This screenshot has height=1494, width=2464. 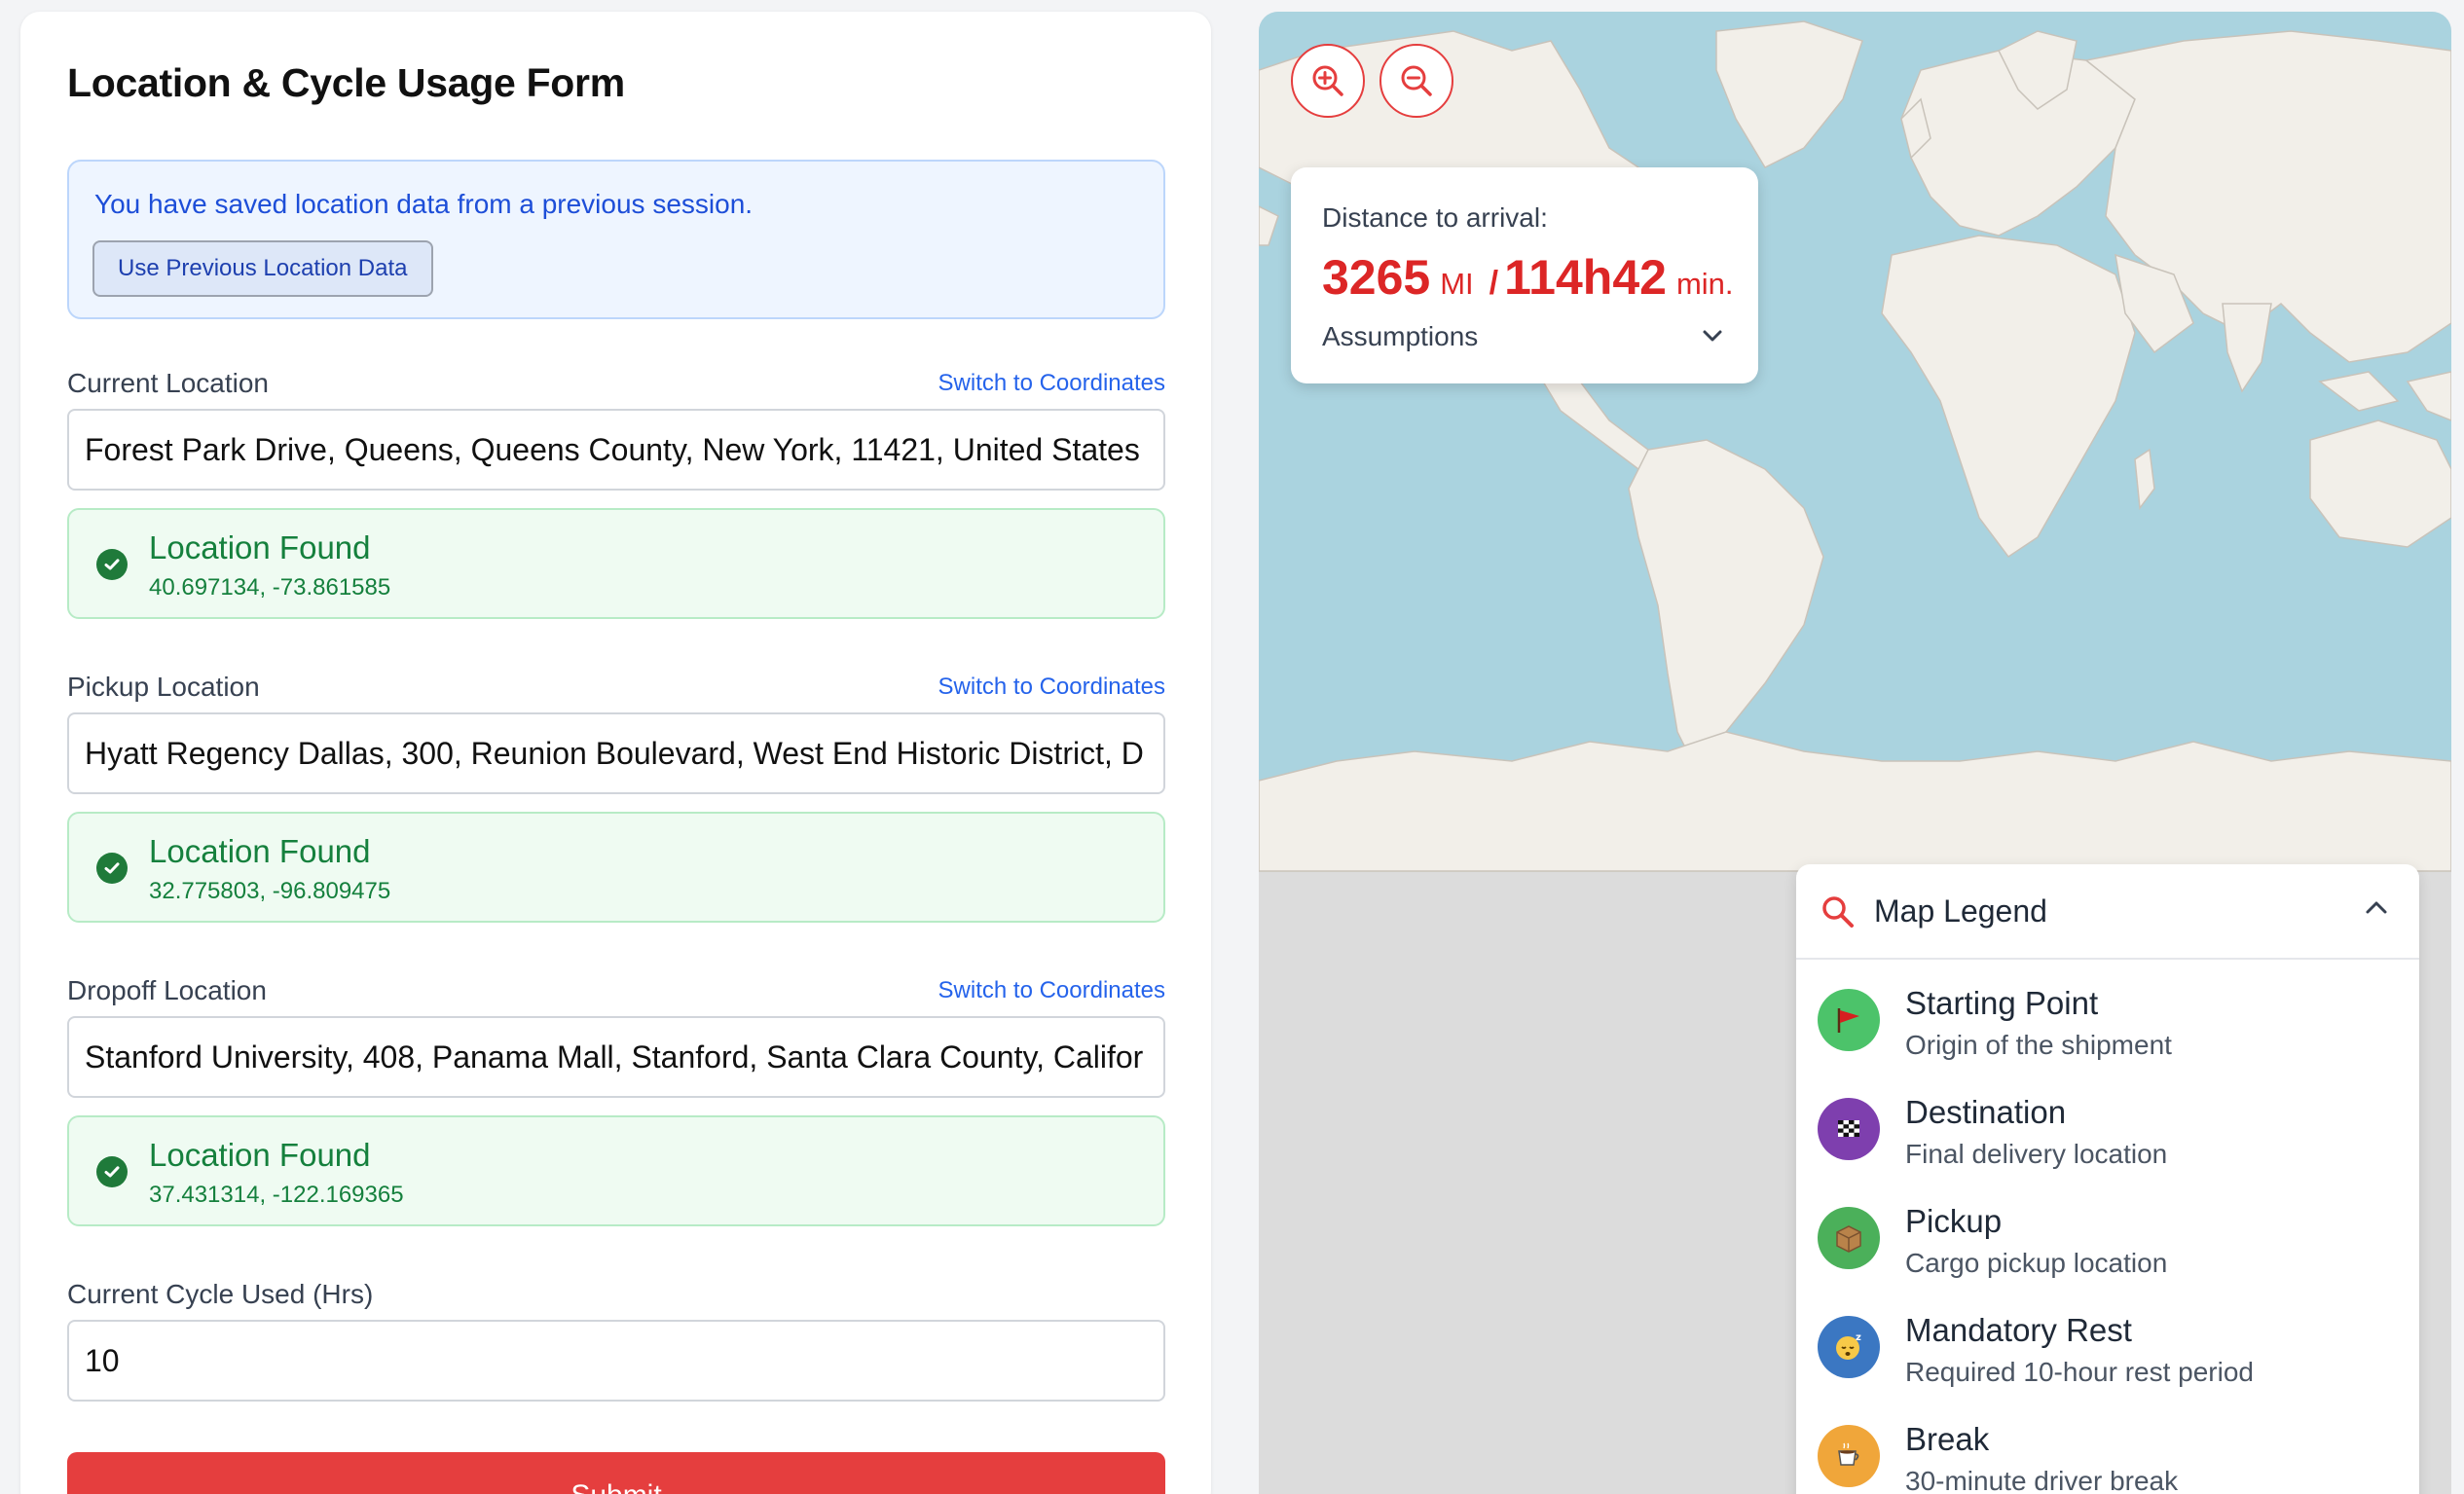 What do you see at coordinates (1849, 1020) in the screenshot?
I see `red-flag-icon` at bounding box center [1849, 1020].